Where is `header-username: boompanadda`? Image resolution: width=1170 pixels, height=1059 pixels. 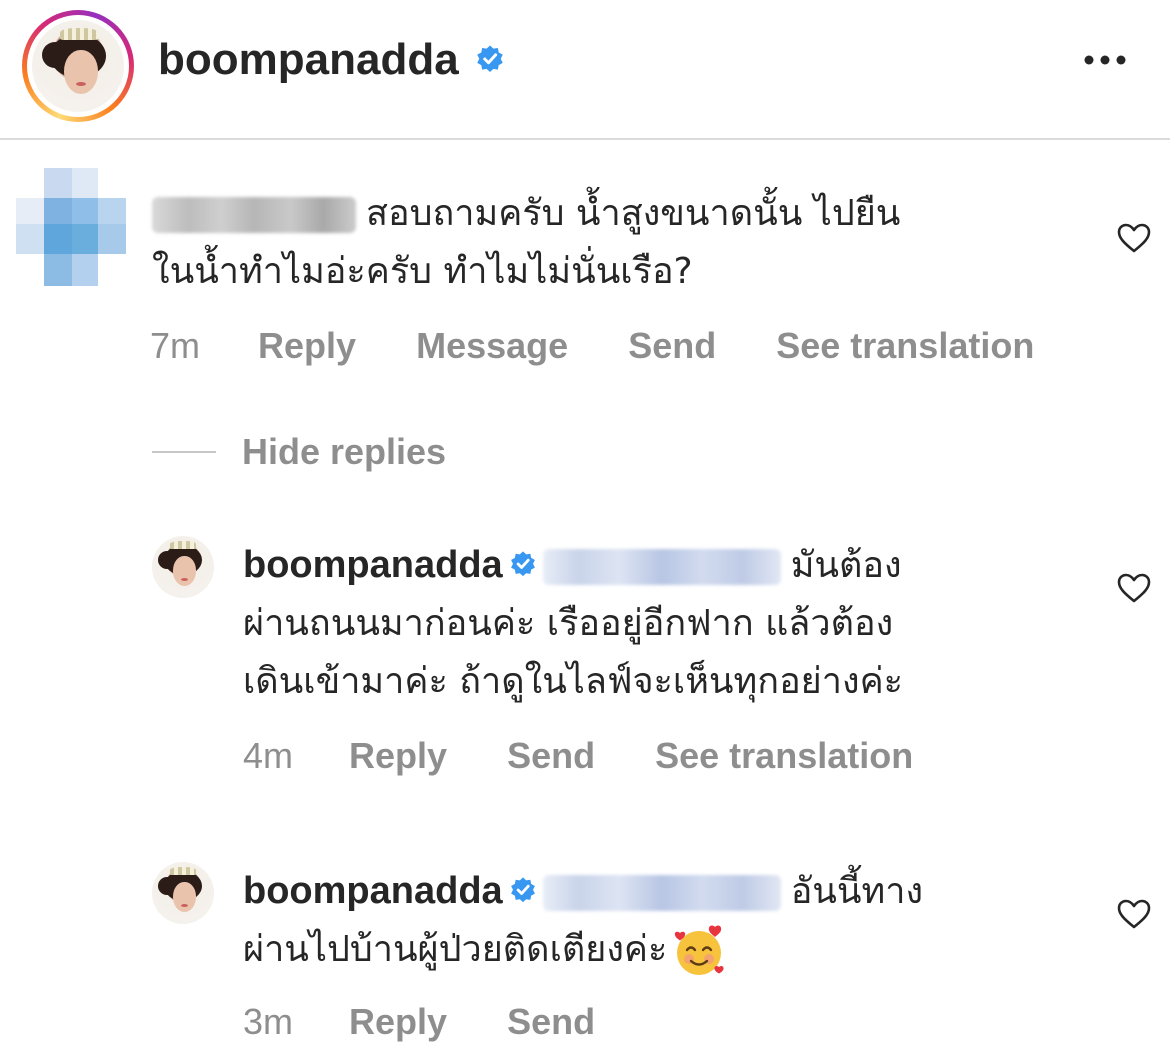 header-username: boompanadda is located at coordinates (308, 59).